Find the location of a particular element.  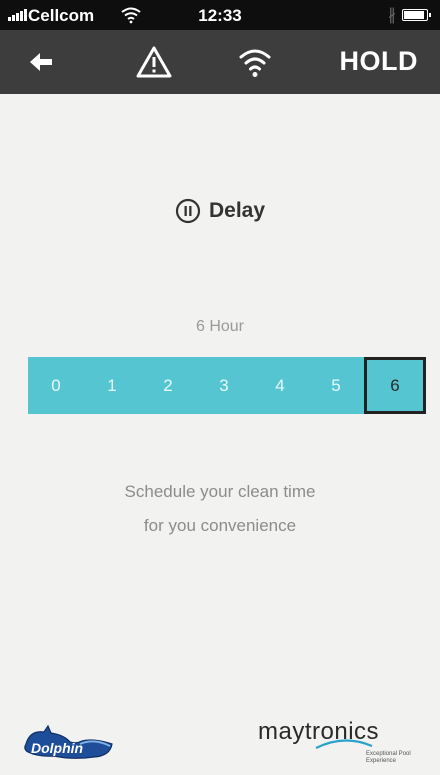

description-line-1: Schedule your clean time is located at coordinates (220, 491).